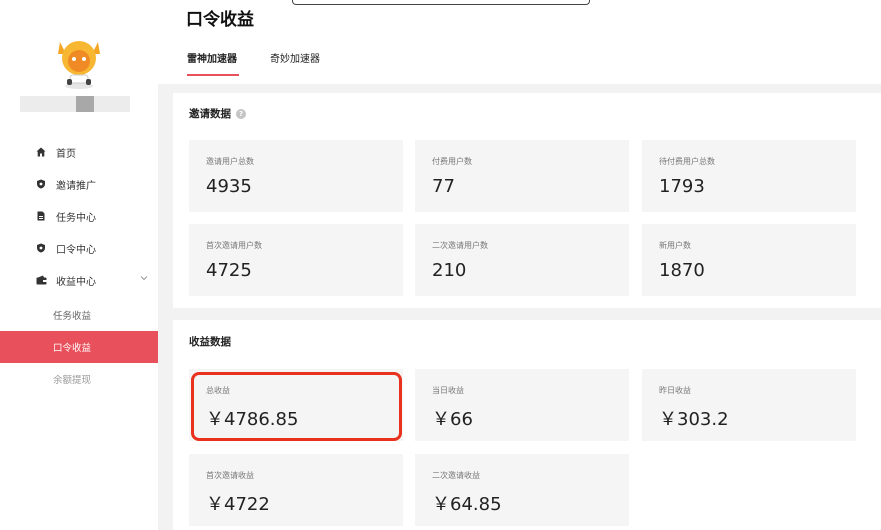  What do you see at coordinates (519, 42) in the screenshot?
I see `header` at bounding box center [519, 42].